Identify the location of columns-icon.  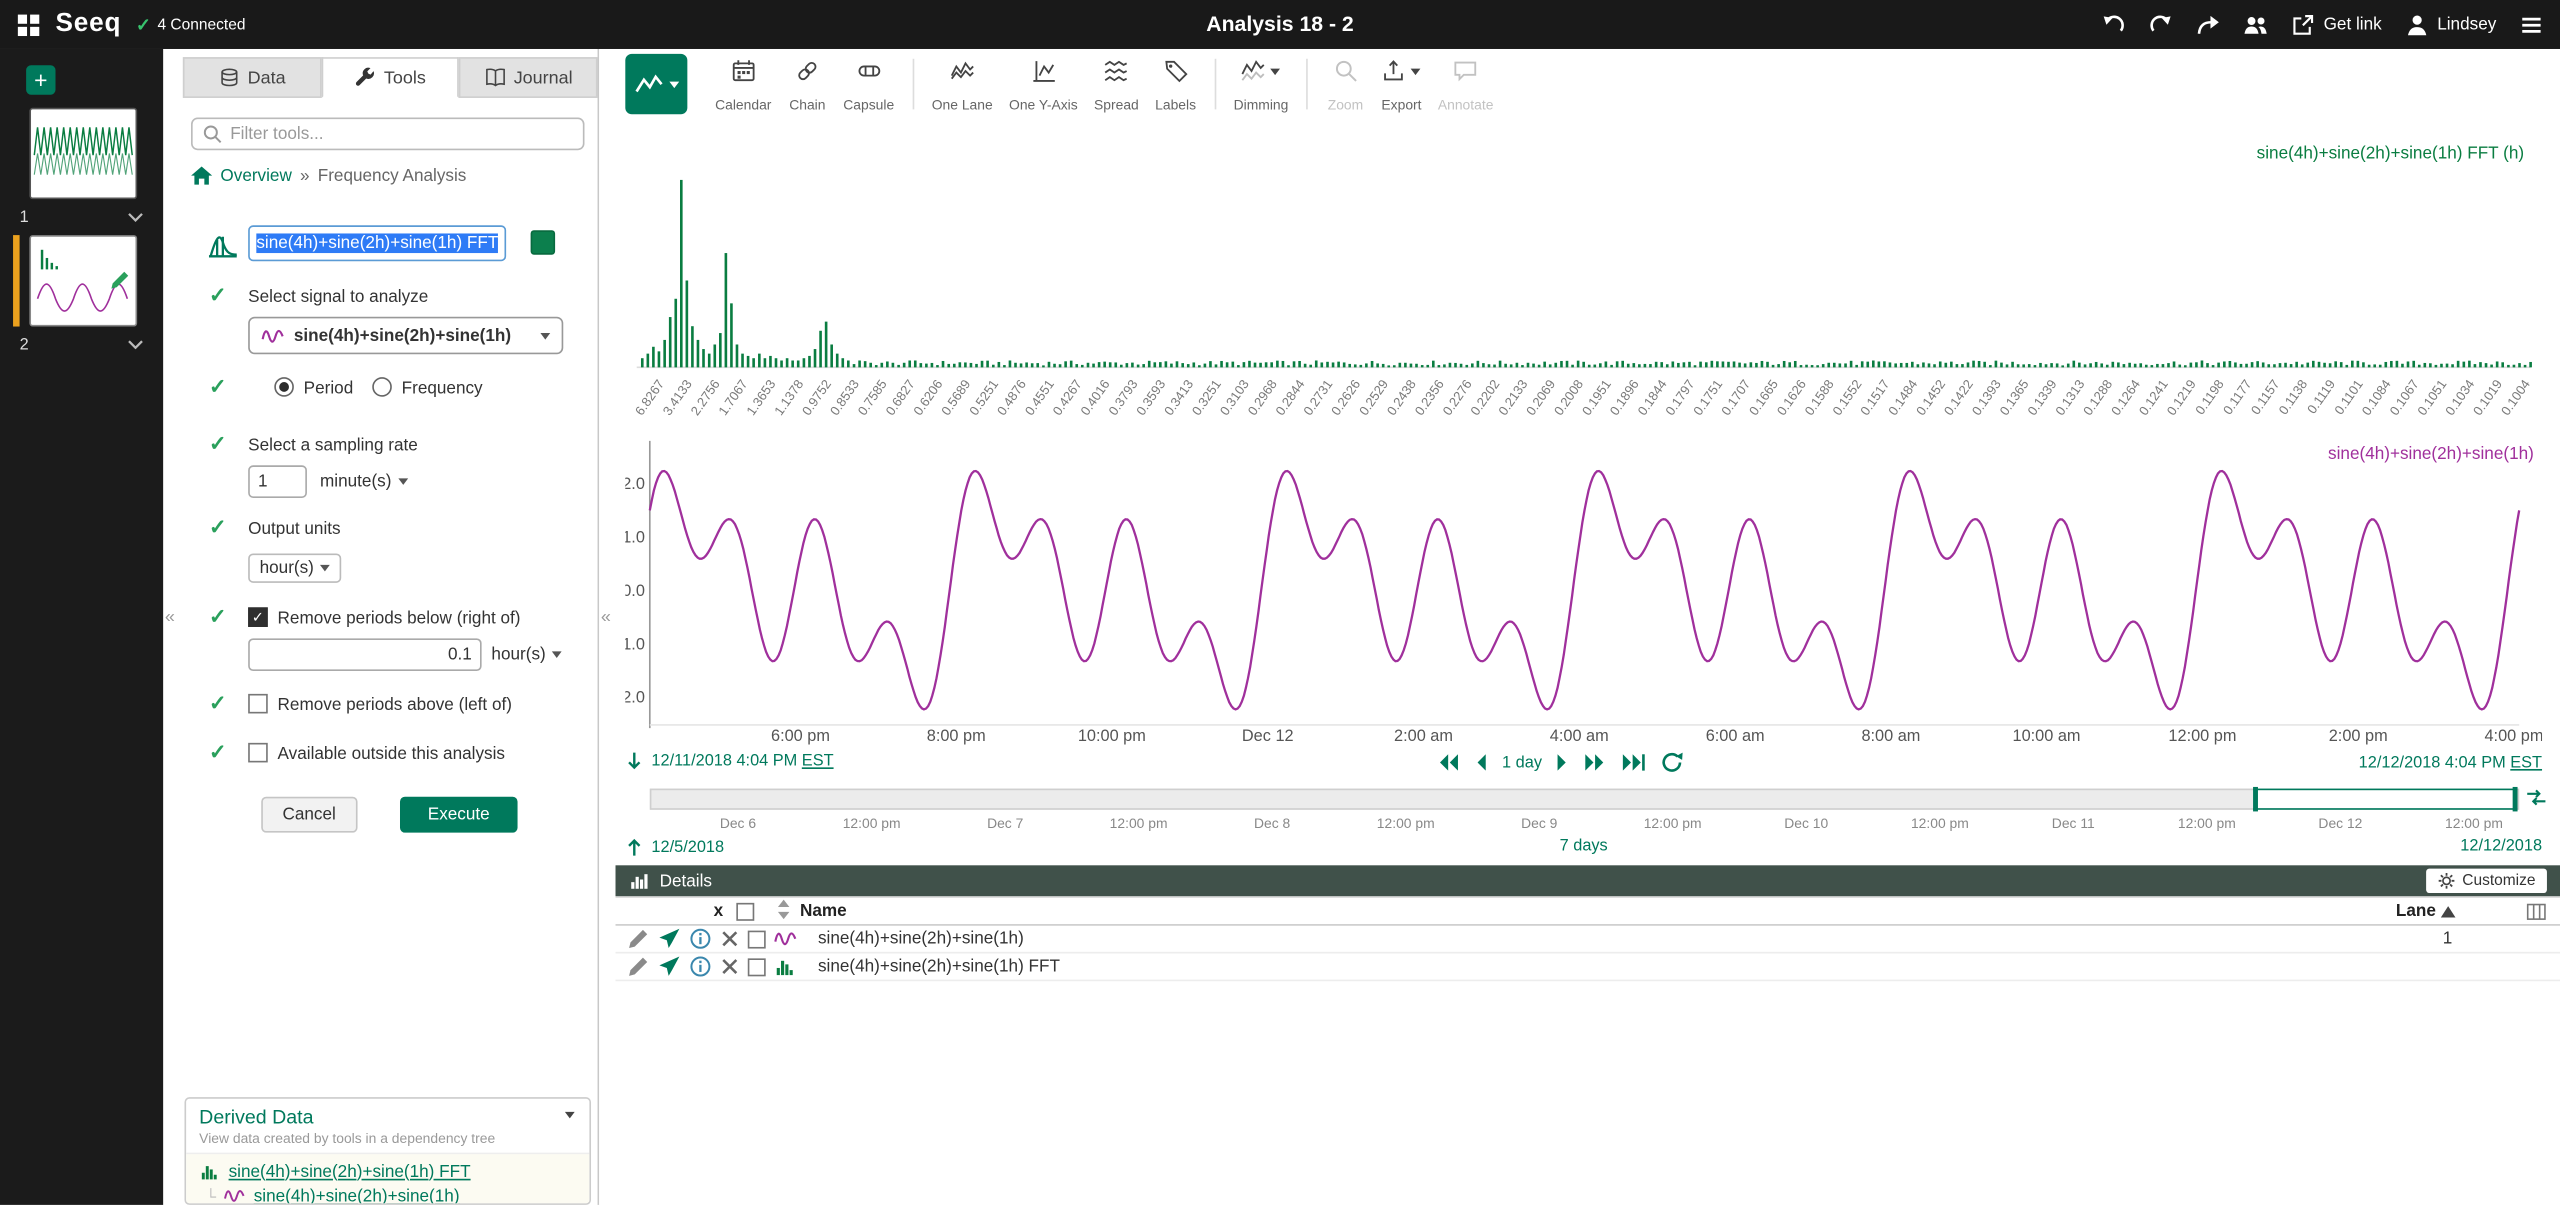
(2536, 914).